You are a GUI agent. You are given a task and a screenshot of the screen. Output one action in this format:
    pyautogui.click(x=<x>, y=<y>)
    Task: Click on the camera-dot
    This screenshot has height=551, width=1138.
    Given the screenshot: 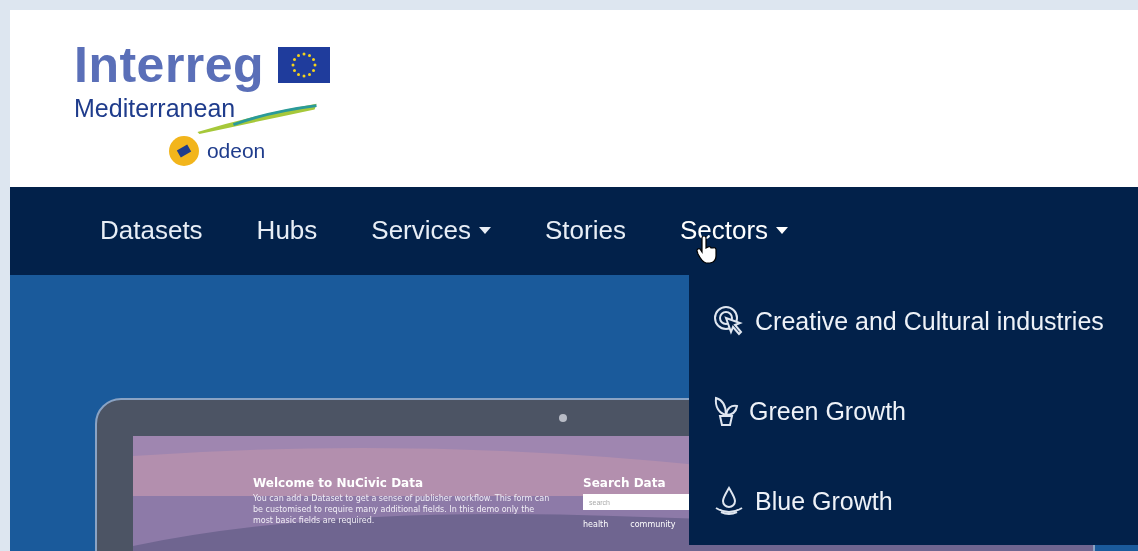 What is the action you would take?
    pyautogui.click(x=563, y=418)
    